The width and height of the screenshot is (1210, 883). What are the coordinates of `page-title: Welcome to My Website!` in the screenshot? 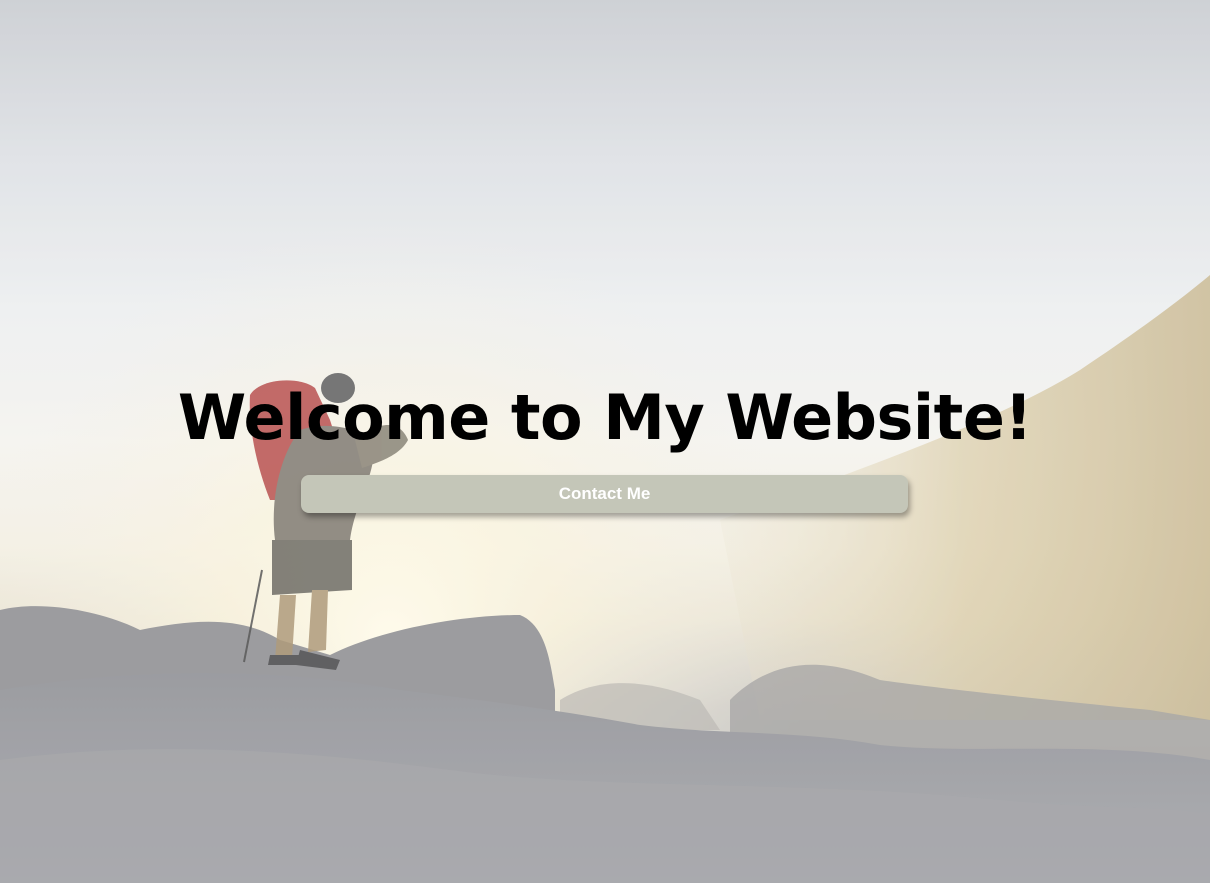 It's located at (605, 417).